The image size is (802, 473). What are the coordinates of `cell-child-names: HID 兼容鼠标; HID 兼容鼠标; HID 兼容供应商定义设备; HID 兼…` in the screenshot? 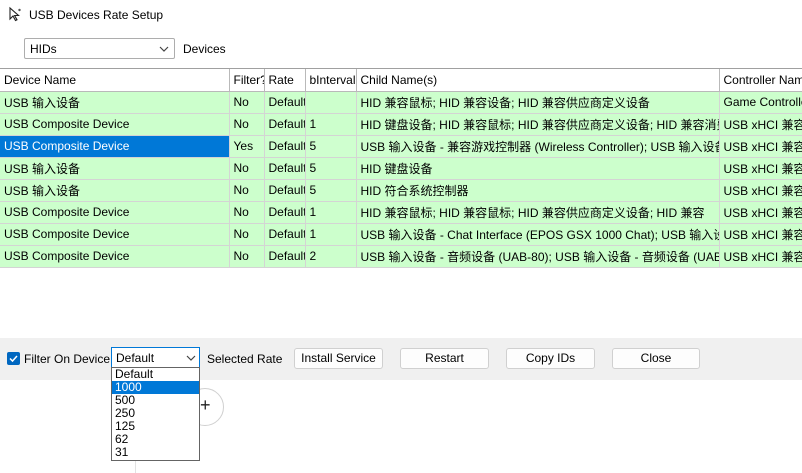 It's located at (538, 212).